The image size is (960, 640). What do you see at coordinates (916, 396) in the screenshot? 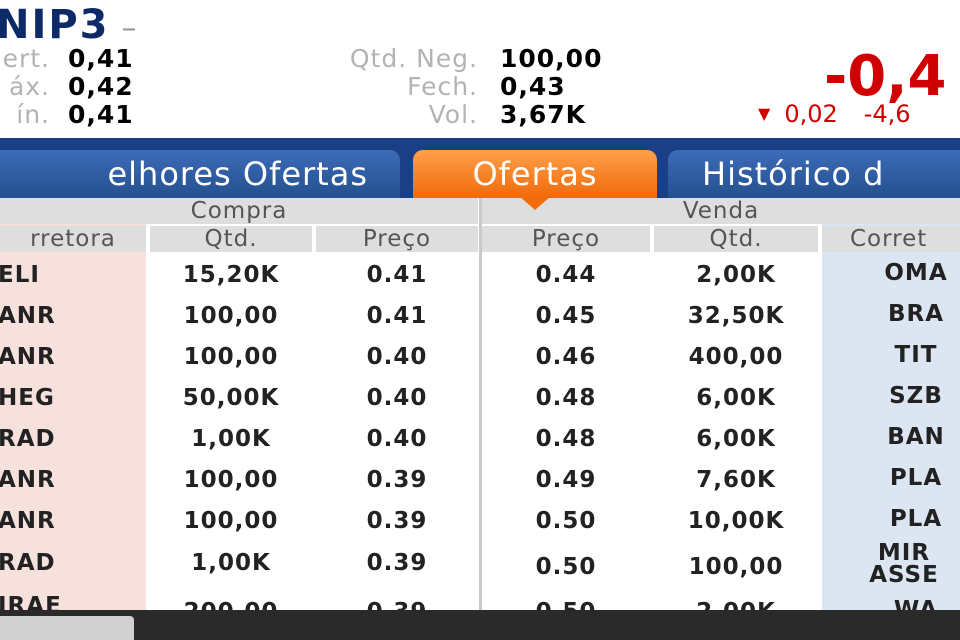
I see `sell-broker-cell: SZB` at bounding box center [916, 396].